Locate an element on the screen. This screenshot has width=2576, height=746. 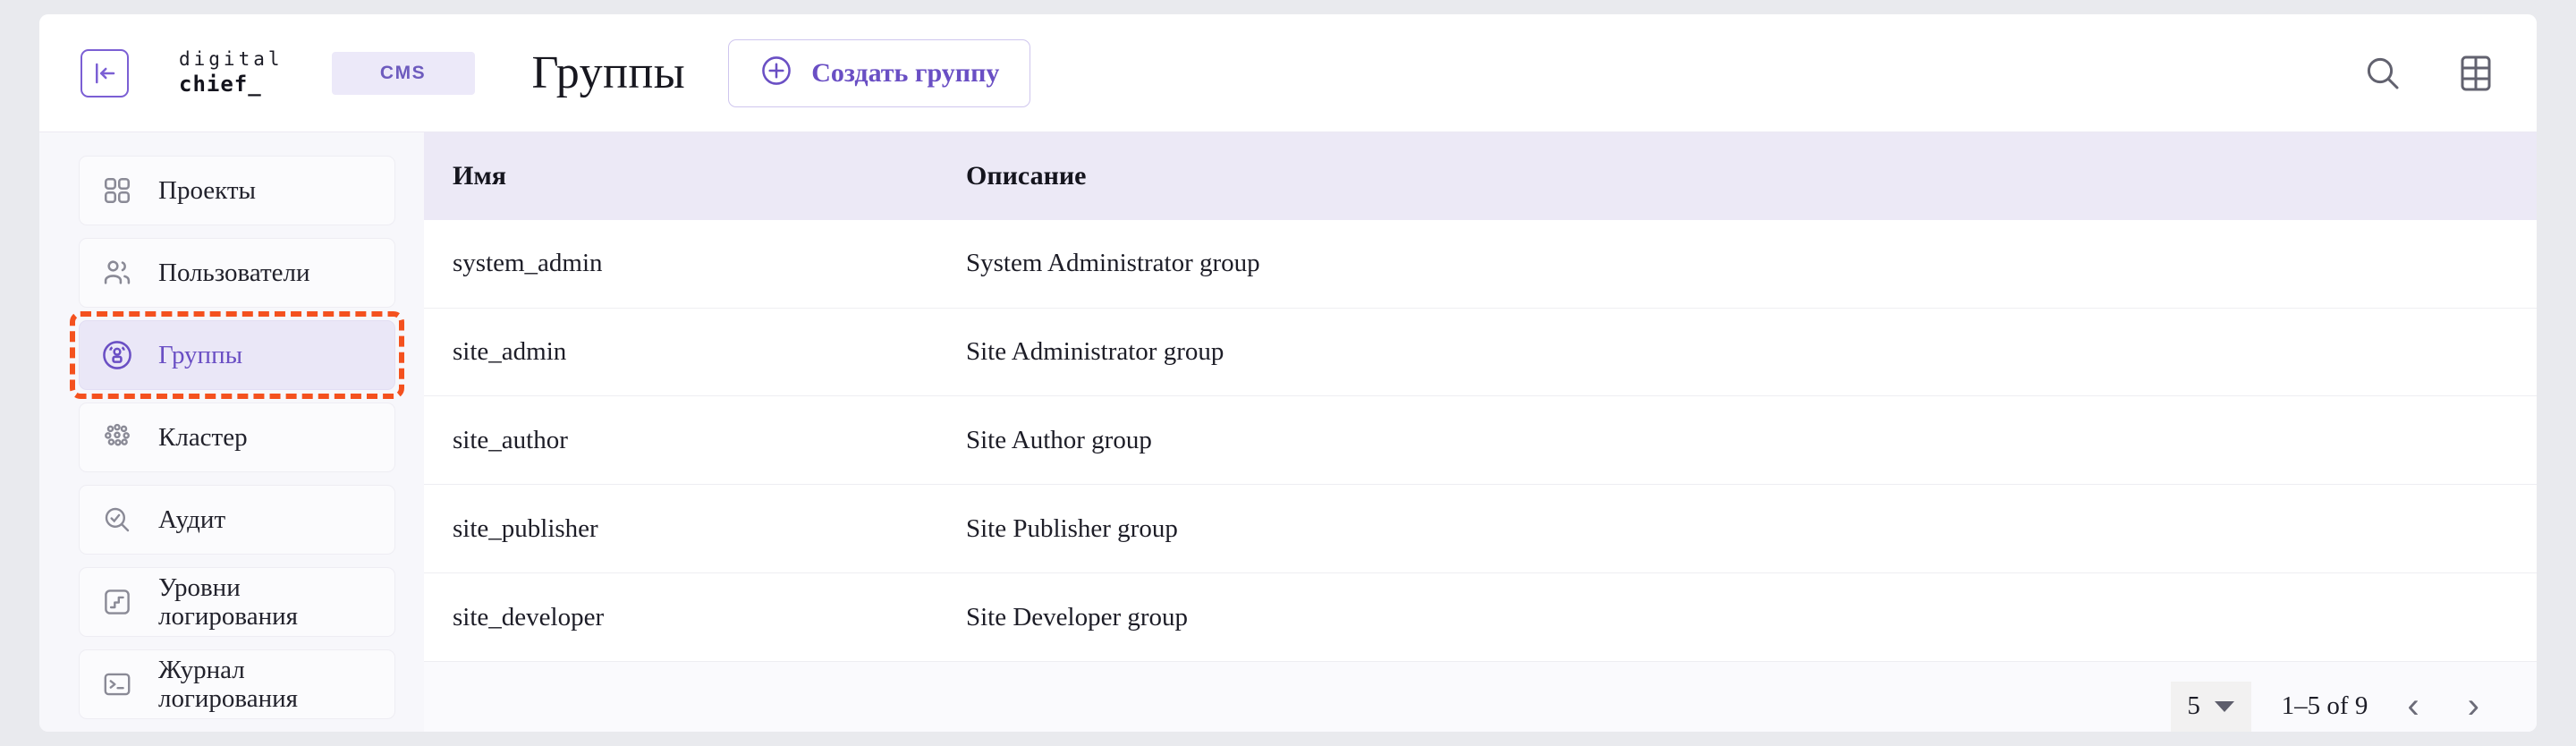
sidebar-item-audit: Аудит is located at coordinates (237, 520).